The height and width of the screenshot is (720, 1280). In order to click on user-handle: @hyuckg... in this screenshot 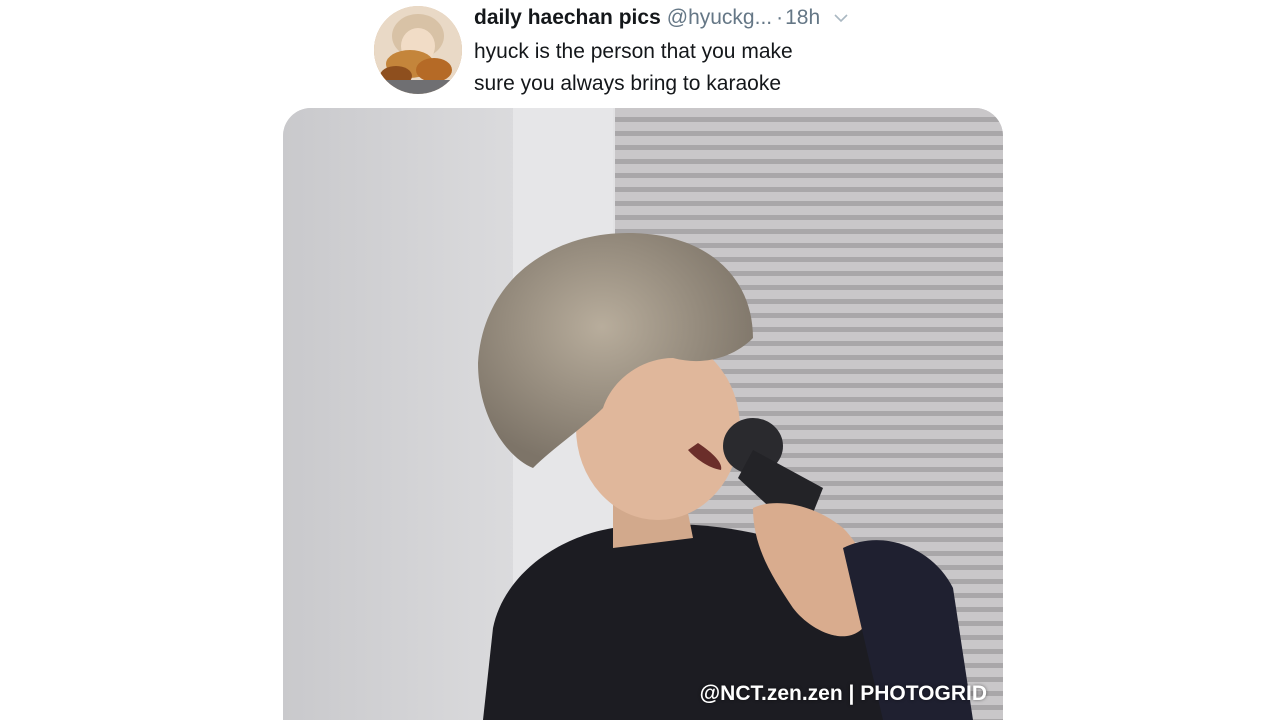, I will do `click(719, 18)`.